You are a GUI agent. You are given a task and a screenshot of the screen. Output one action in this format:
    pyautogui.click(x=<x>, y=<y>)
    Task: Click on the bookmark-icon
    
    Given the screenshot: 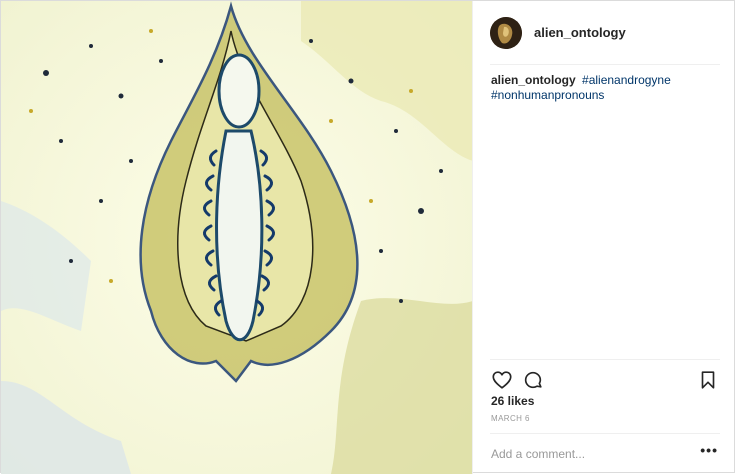 What is the action you would take?
    pyautogui.click(x=708, y=380)
    